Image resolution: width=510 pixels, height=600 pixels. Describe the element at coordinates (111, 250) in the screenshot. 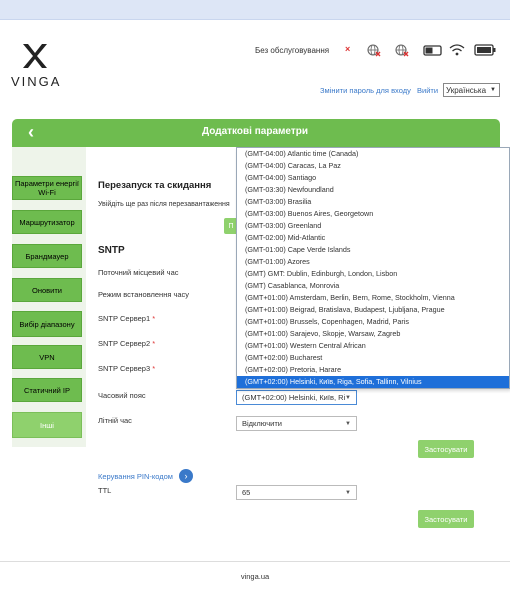

I see `sntp-section-title: SNTP` at that location.